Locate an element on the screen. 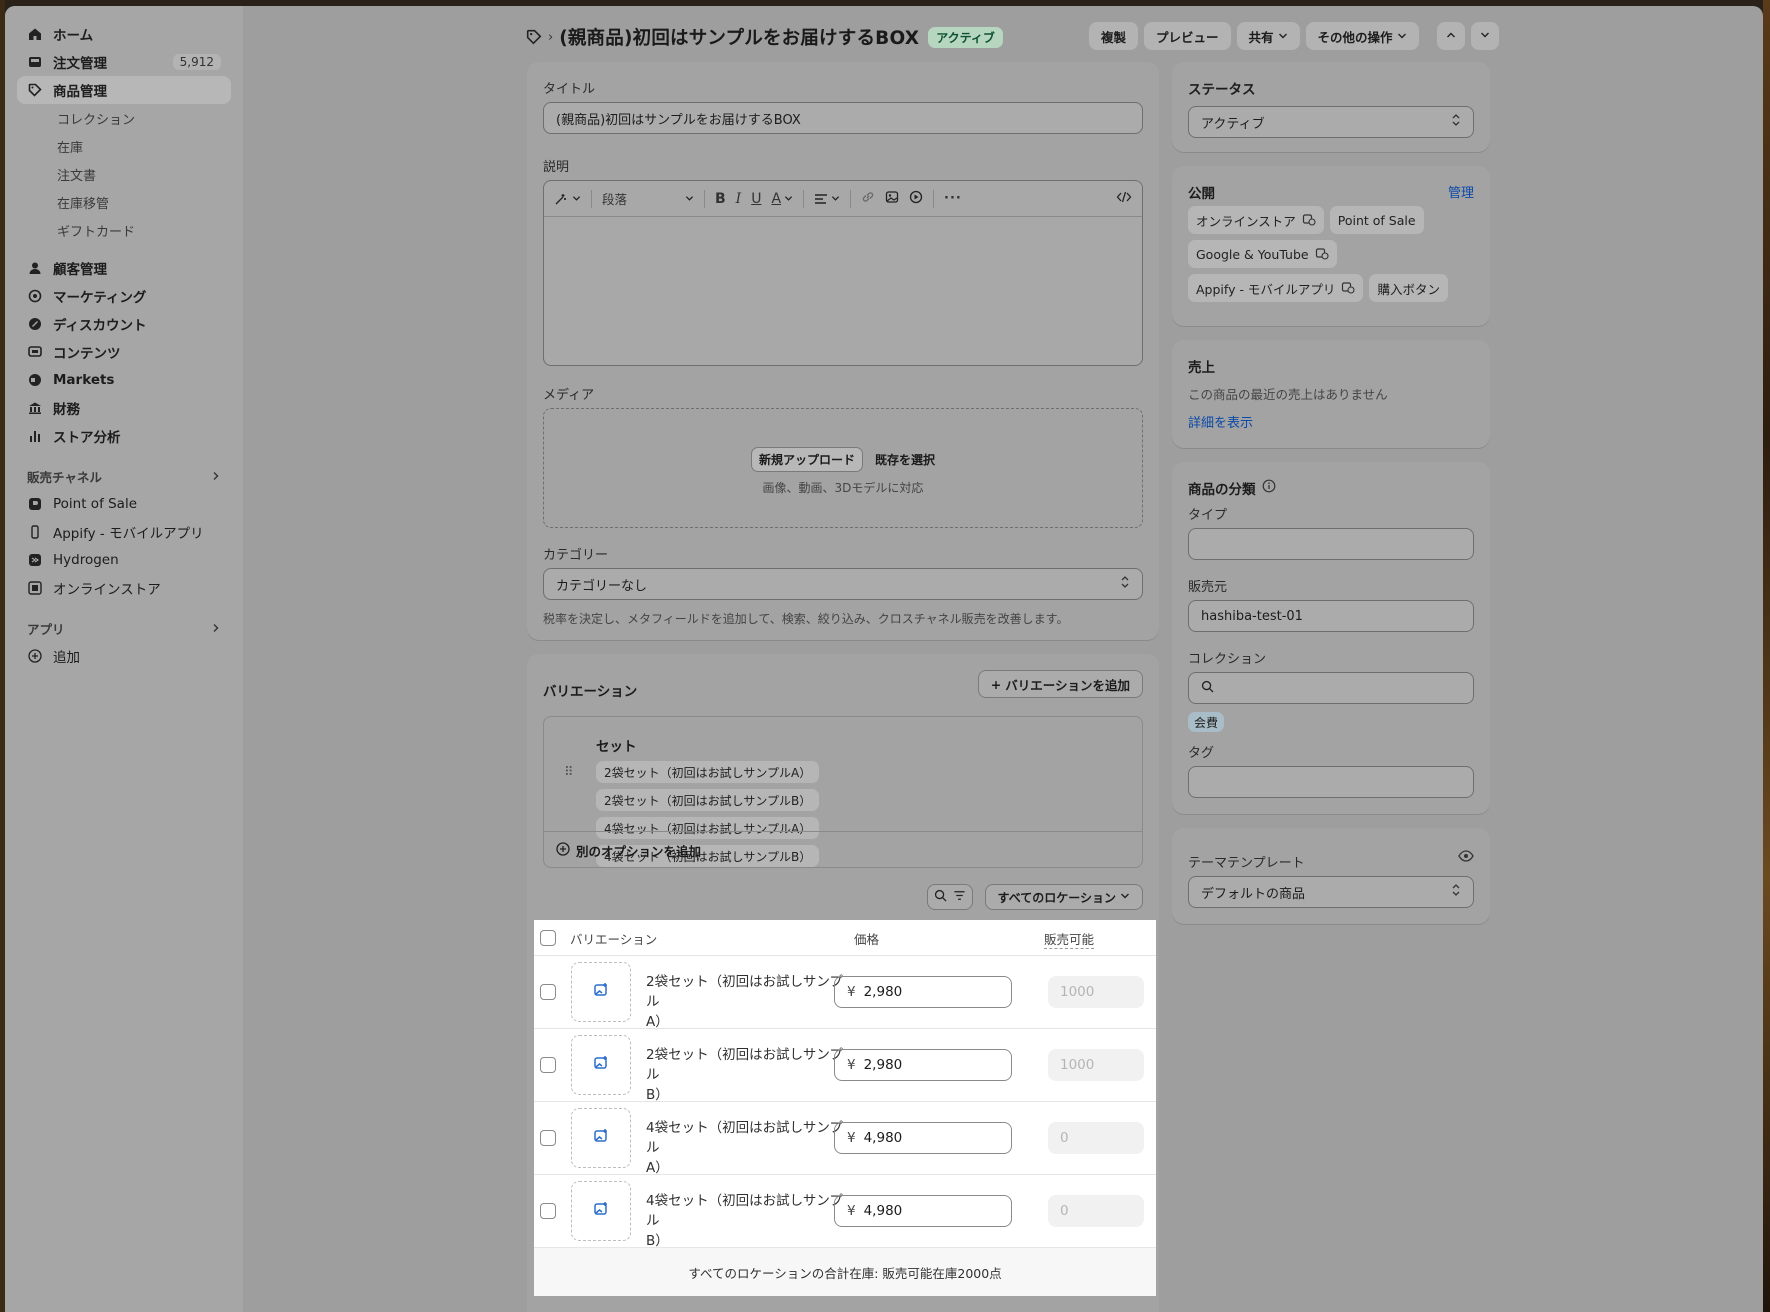 This screenshot has width=1770, height=1312. select-existing-link: 既存を選択 is located at coordinates (905, 459).